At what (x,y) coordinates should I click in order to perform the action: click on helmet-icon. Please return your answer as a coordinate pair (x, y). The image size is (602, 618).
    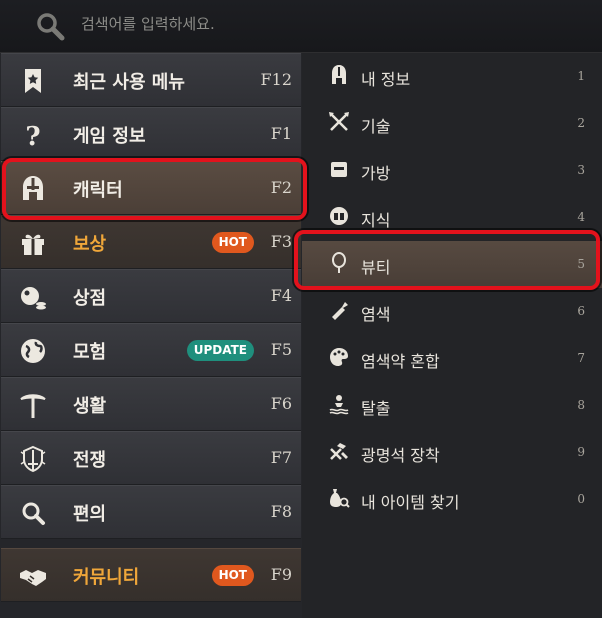
    Looking at the image, I should click on (339, 74).